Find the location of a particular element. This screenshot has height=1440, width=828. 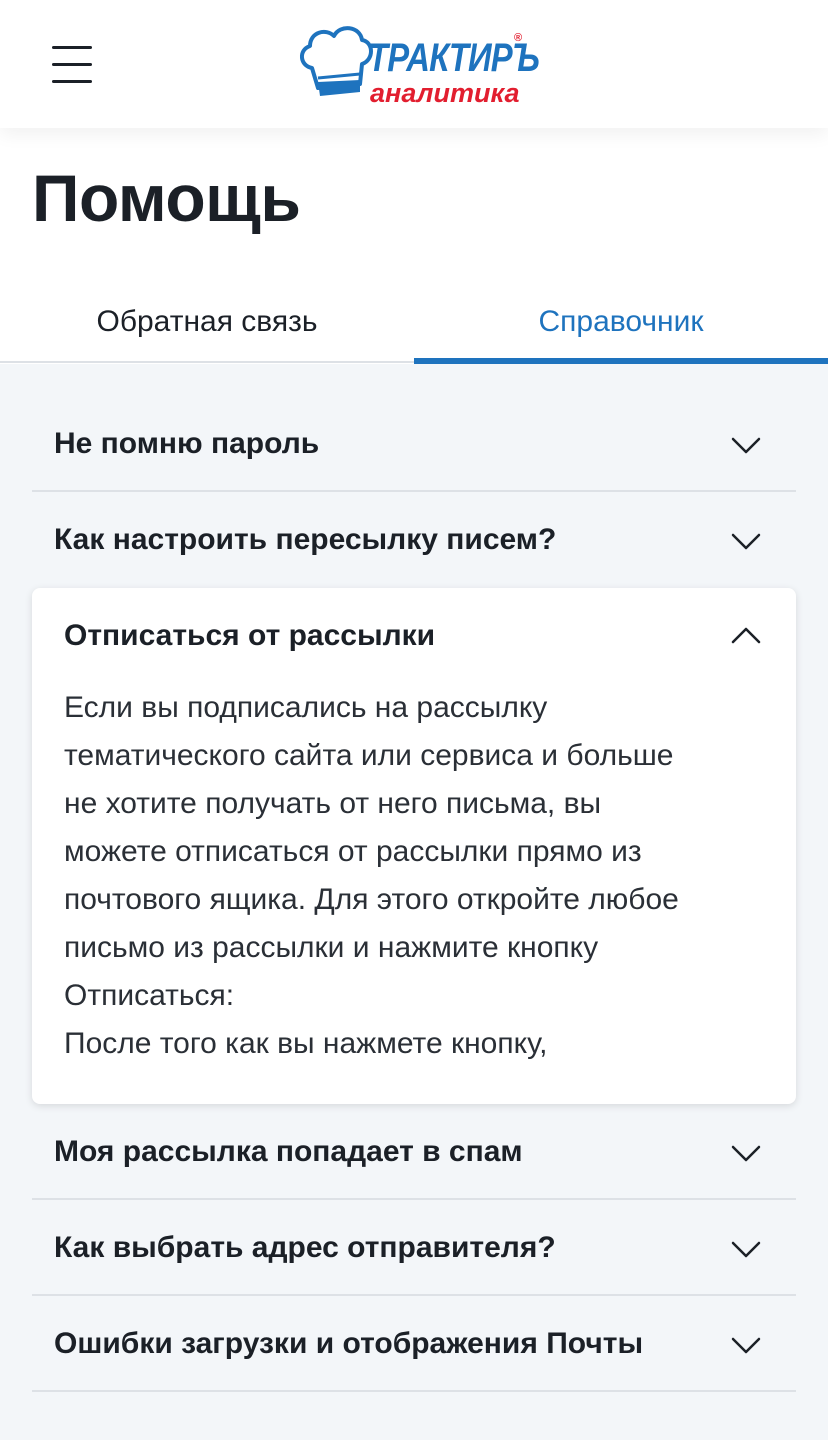

faq-item-forgot-password: Не помню пароль is located at coordinates (414, 444).